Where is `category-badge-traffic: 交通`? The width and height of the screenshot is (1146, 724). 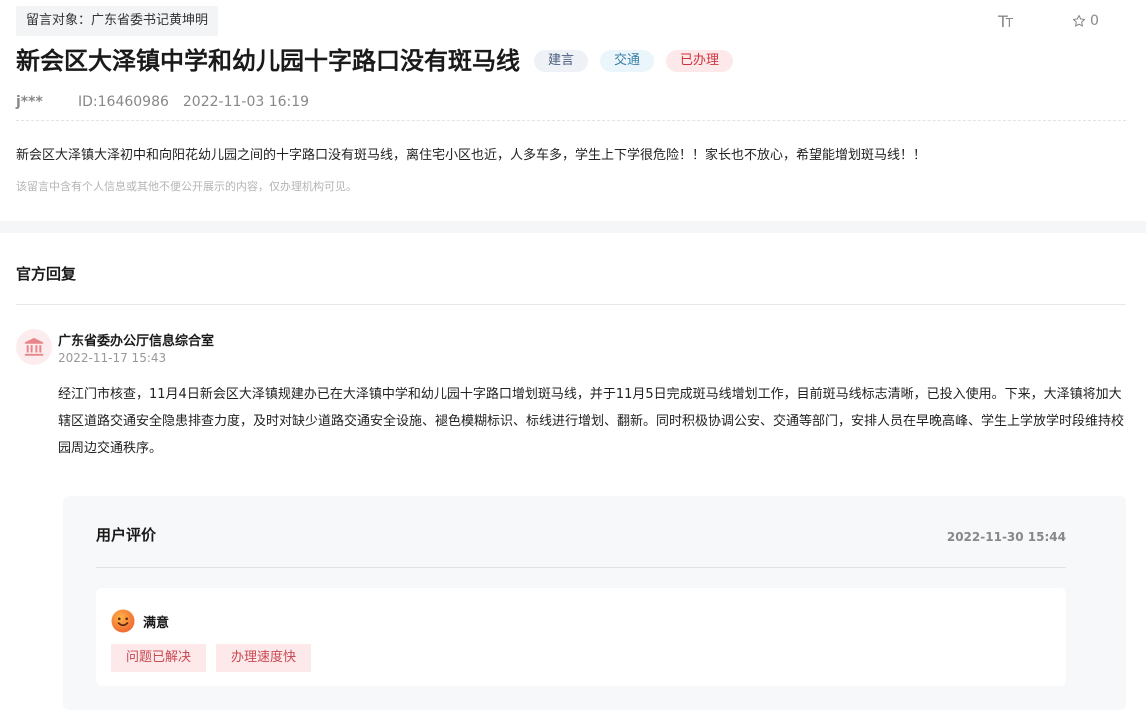
category-badge-traffic: 交通 is located at coordinates (627, 61).